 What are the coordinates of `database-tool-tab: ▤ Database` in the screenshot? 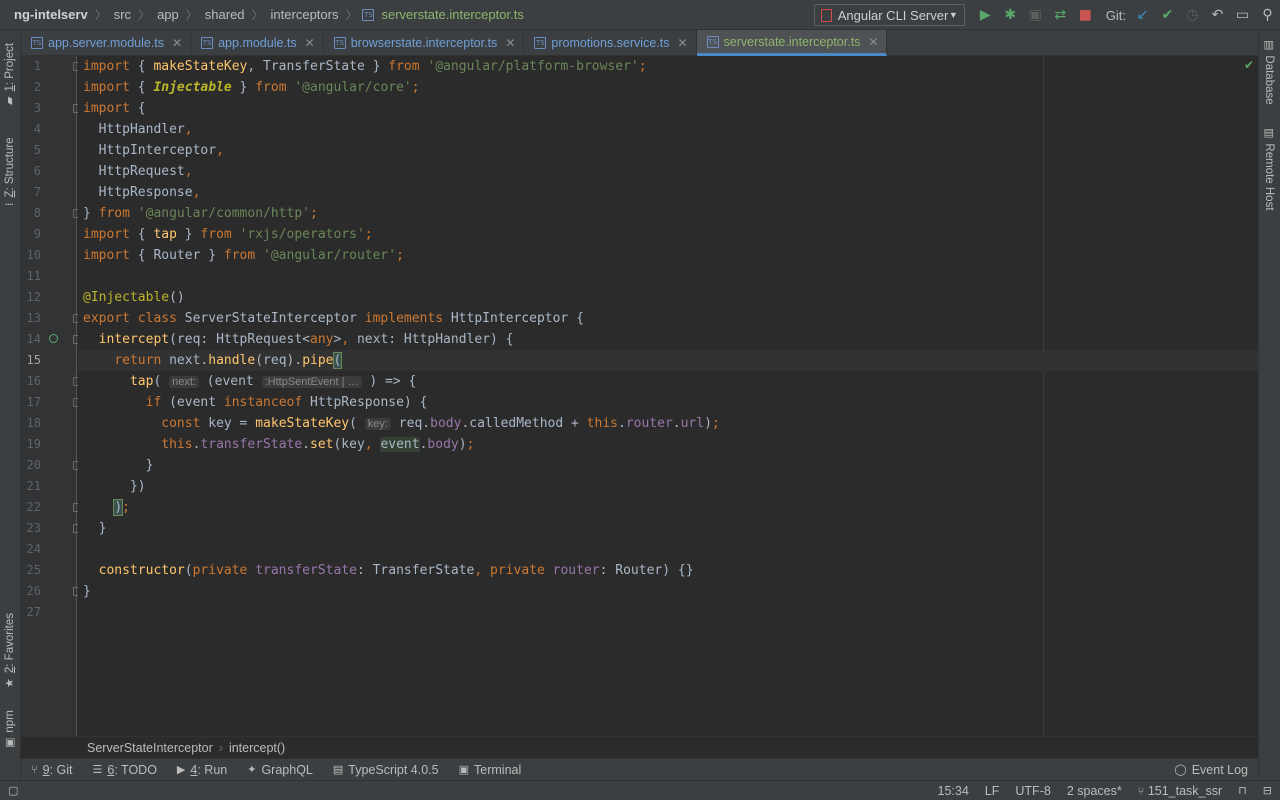 It's located at (1269, 72).